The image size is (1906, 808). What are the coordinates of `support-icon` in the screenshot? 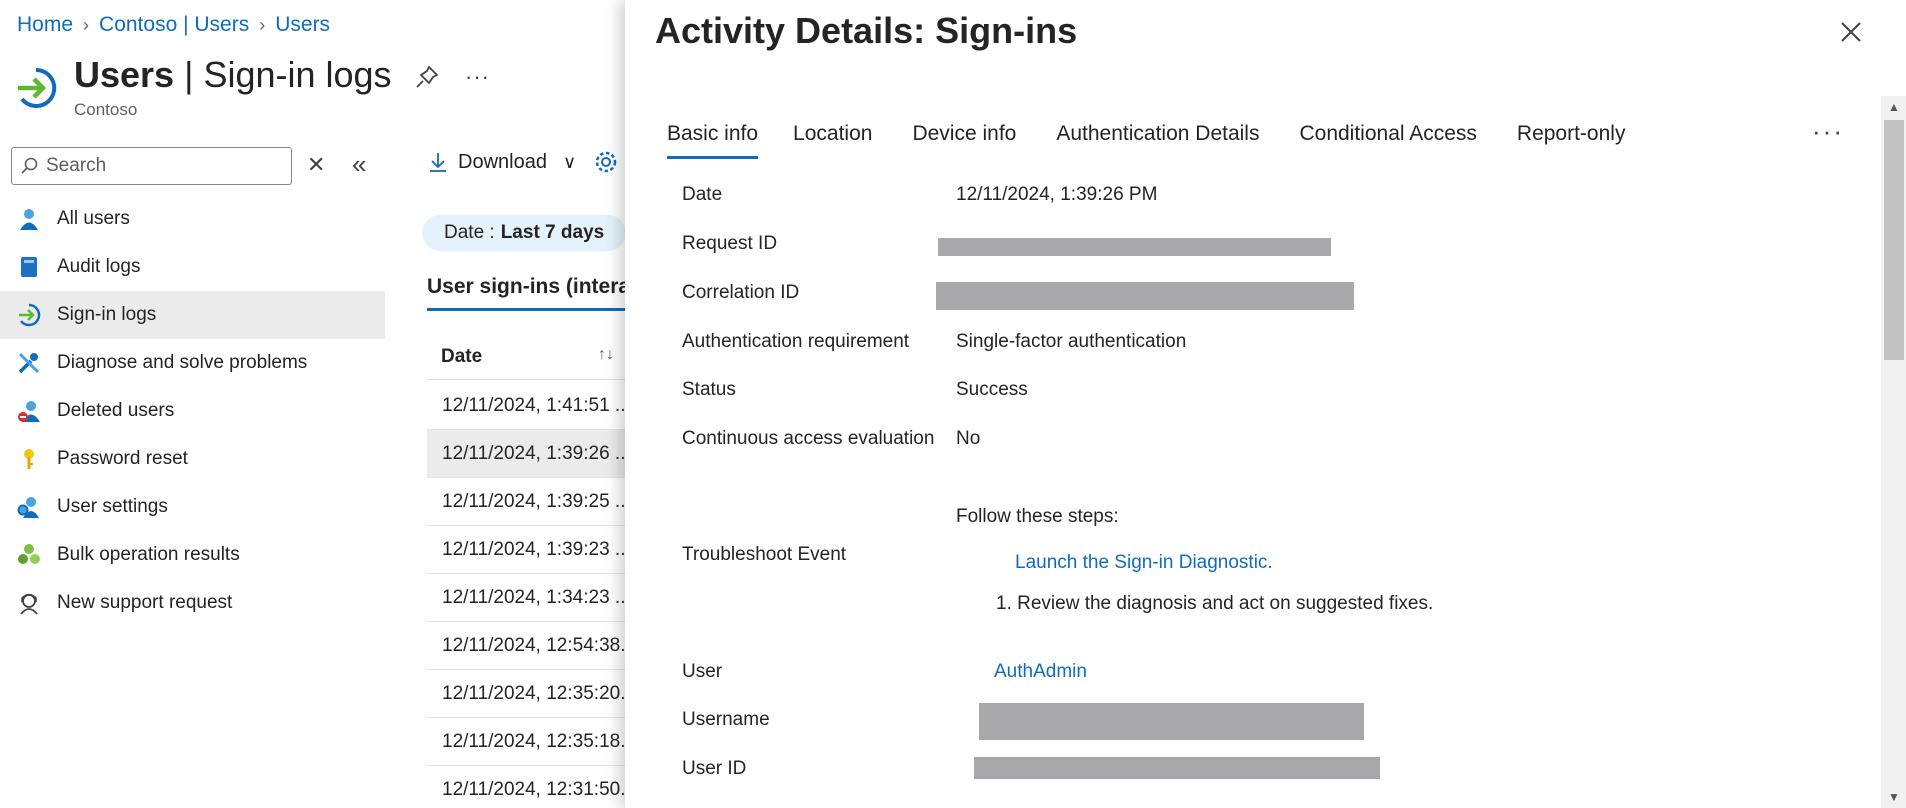 It's located at (29, 603).